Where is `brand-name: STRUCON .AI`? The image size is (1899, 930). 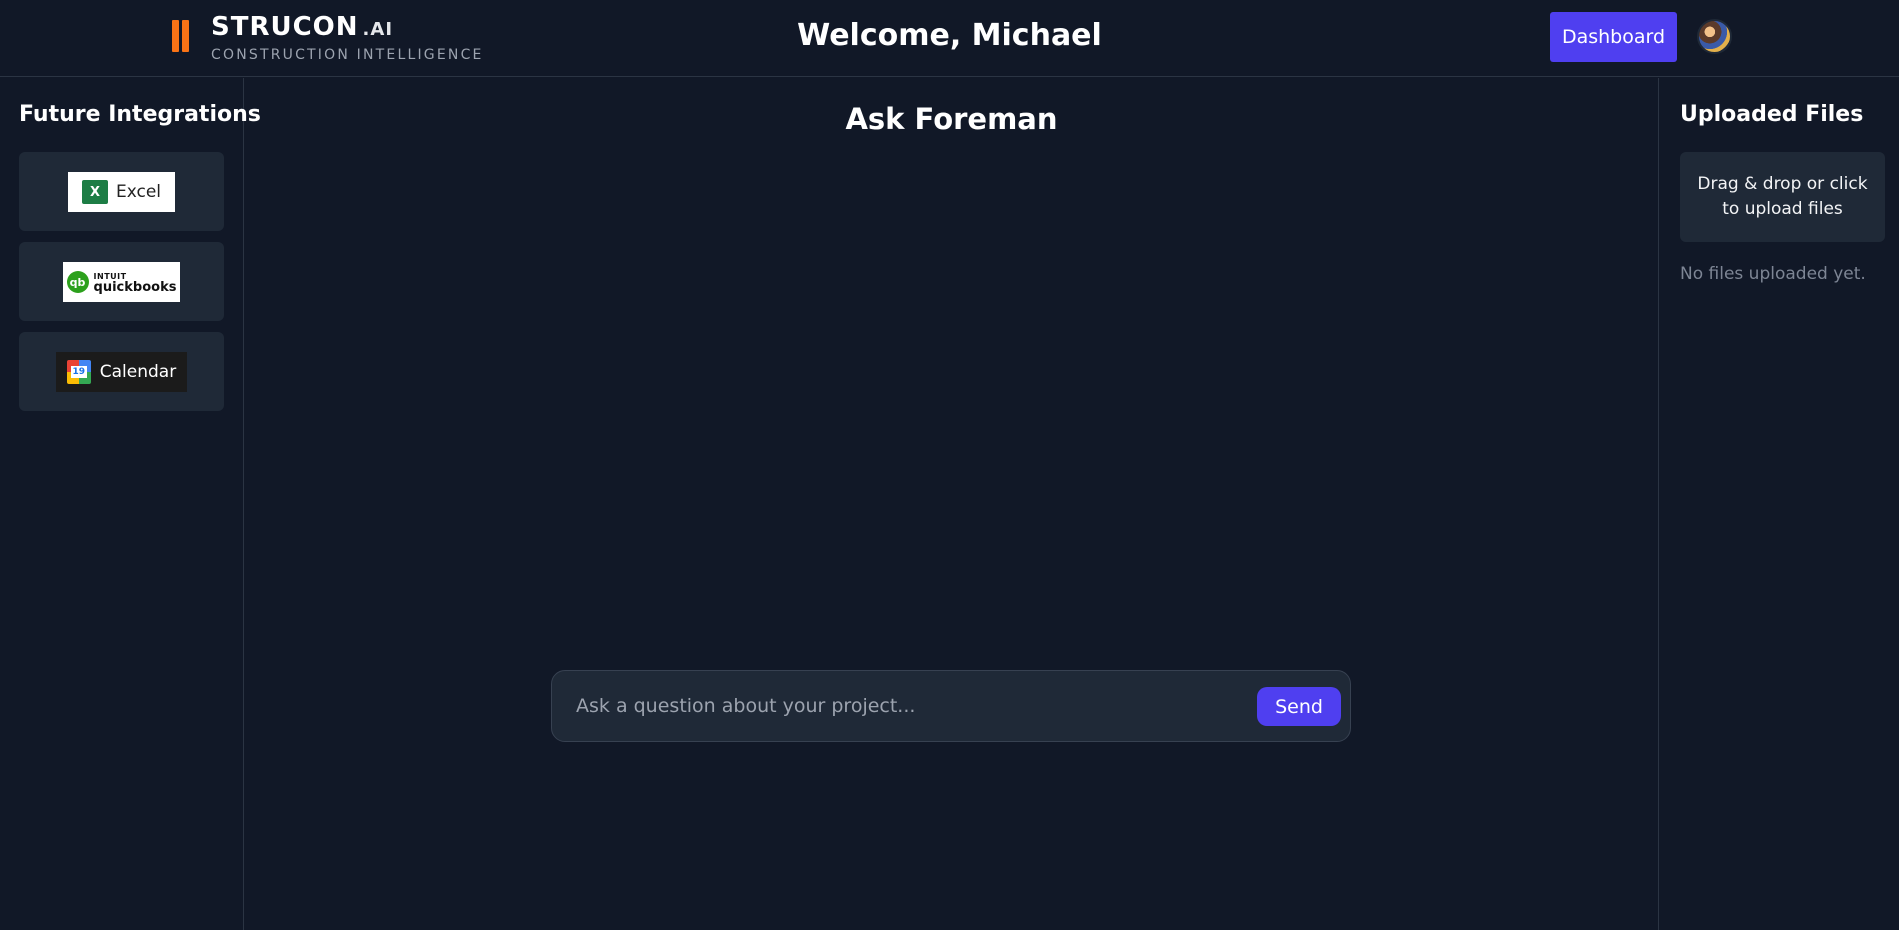
brand-name: STRUCON .AI is located at coordinates (302, 27).